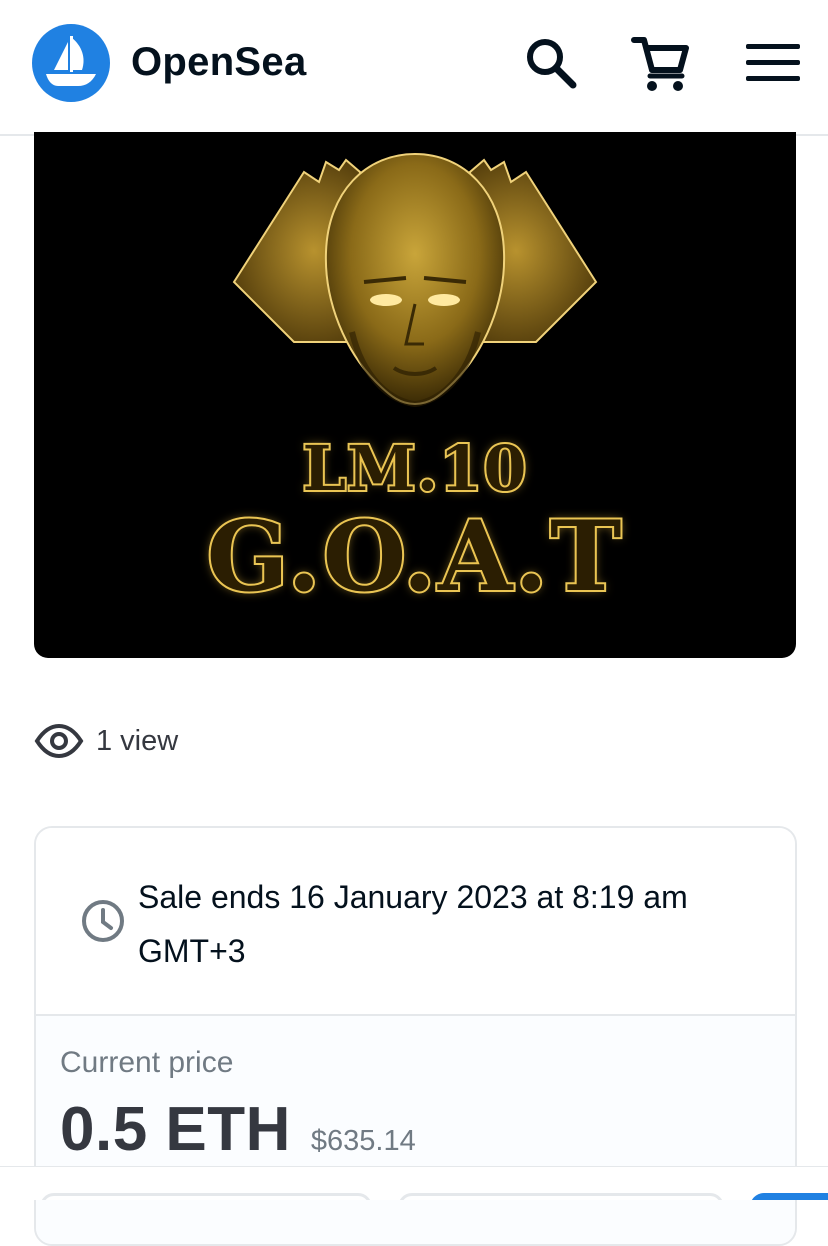 Image resolution: width=828 pixels, height=1246 pixels. Describe the element at coordinates (175, 1129) in the screenshot. I see `price-eth: 0.5 ETH` at that location.